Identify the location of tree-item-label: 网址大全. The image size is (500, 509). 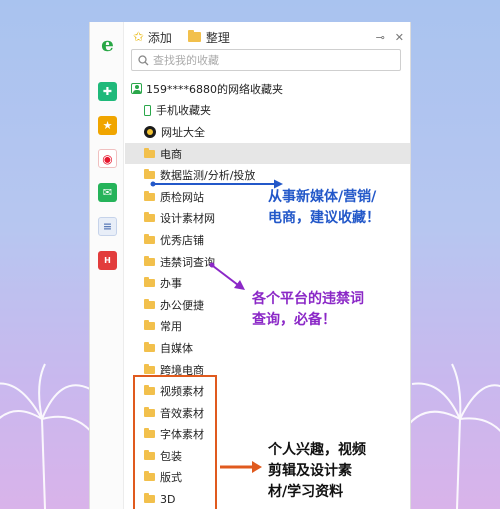
(183, 132).